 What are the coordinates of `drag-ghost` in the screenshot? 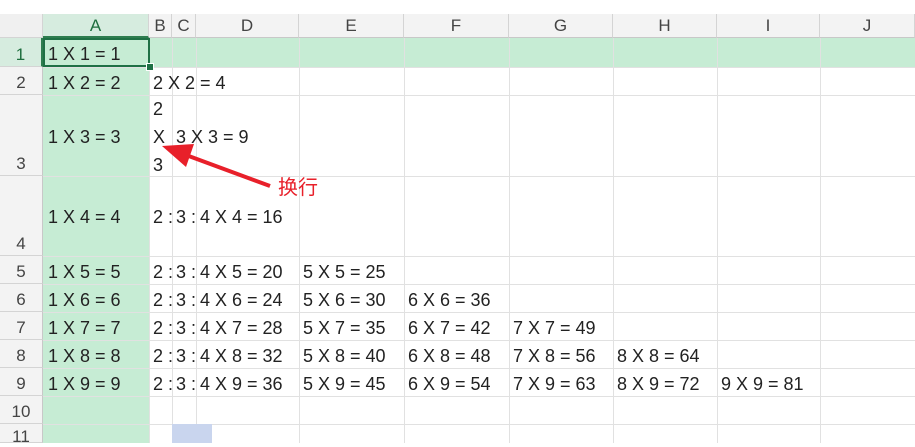 It's located at (192, 433).